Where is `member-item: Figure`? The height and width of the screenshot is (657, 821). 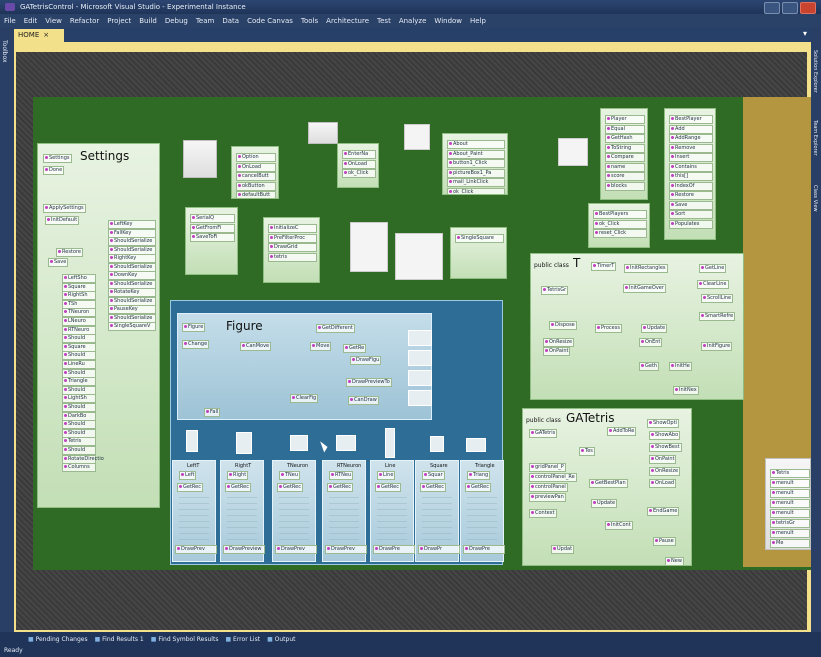 member-item: Figure is located at coordinates (194, 327).